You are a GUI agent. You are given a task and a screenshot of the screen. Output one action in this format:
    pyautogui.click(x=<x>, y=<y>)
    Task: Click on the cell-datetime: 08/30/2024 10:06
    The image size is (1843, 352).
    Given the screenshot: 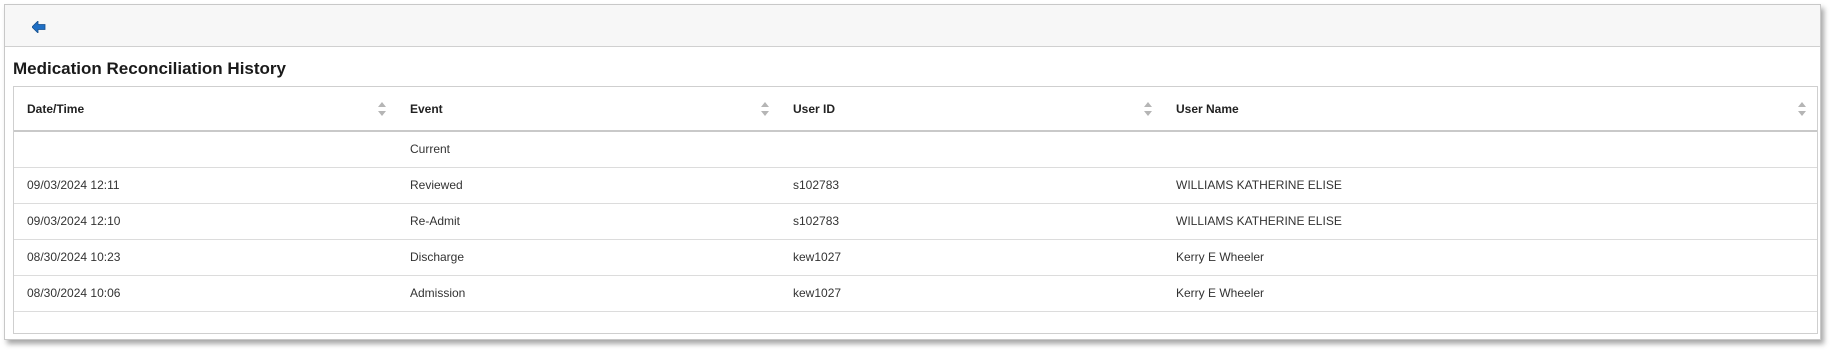 What is the action you would take?
    pyautogui.click(x=205, y=293)
    